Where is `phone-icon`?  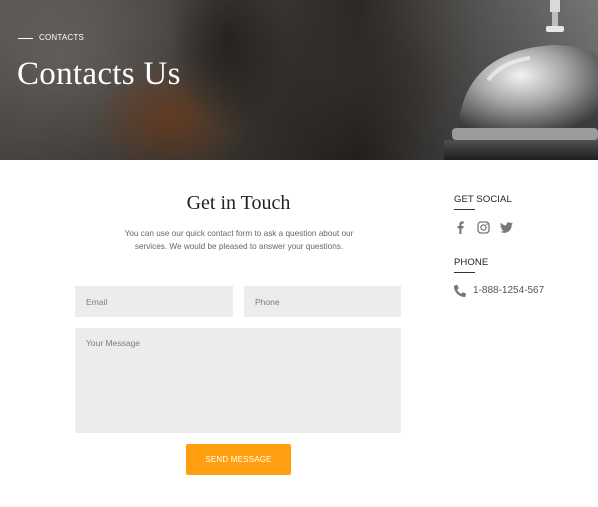 phone-icon is located at coordinates (460, 291).